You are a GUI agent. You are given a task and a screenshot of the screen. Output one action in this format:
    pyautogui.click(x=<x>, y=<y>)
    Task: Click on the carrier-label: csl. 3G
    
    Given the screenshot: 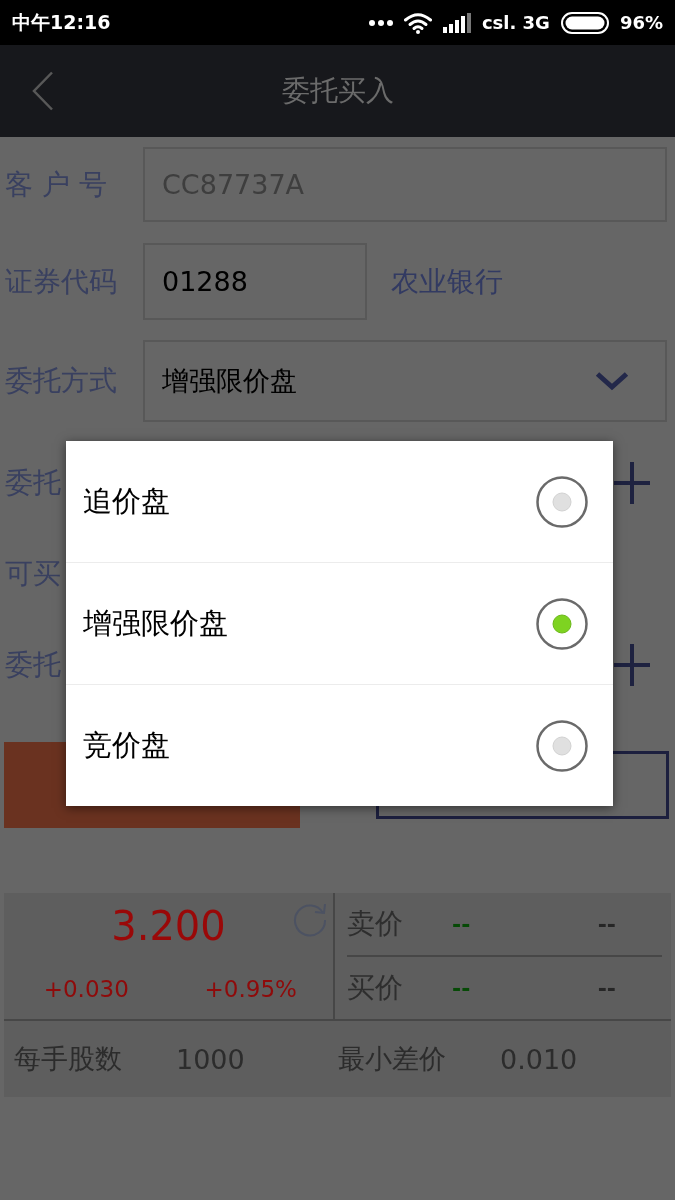 What is the action you would take?
    pyautogui.click(x=515, y=22)
    